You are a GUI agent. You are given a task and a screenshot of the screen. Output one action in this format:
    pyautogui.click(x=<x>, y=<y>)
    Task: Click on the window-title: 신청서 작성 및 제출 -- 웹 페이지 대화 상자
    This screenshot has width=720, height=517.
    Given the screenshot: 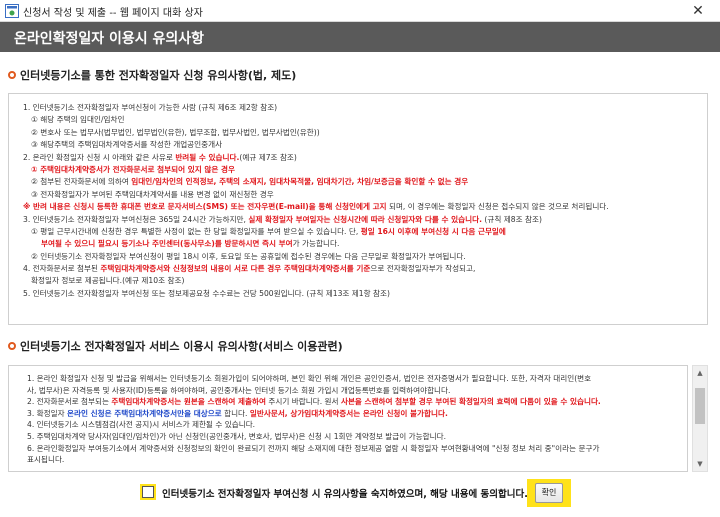 What is the action you would take?
    pyautogui.click(x=113, y=13)
    